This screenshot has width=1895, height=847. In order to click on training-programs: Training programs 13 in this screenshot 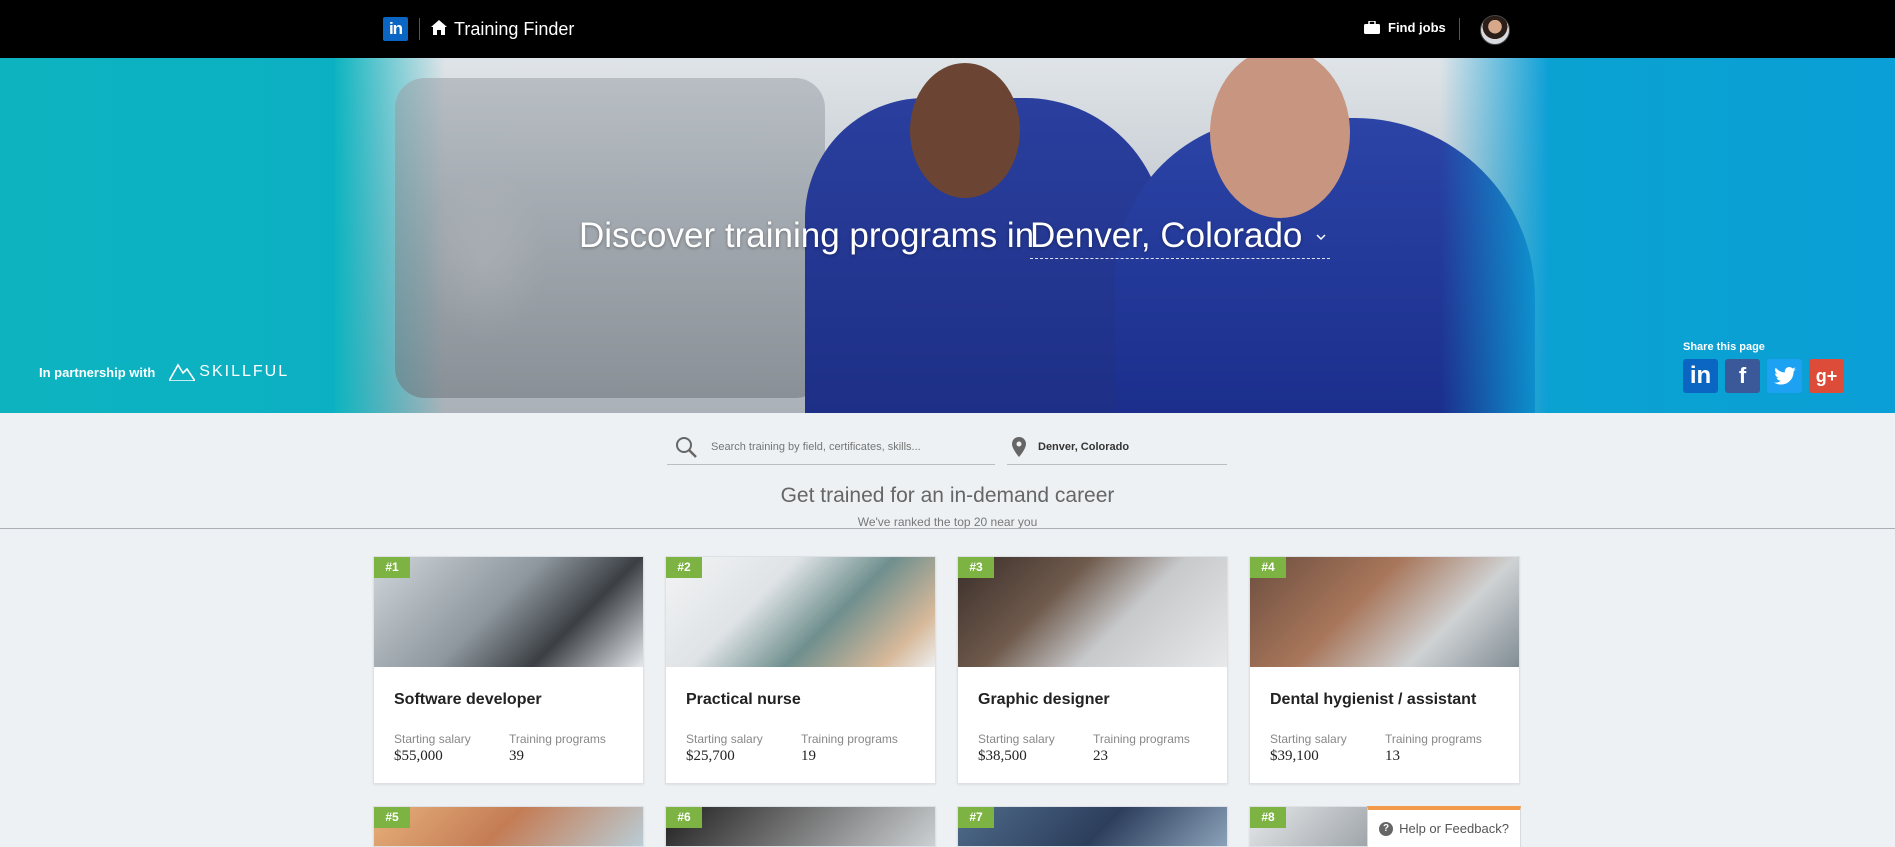, I will do `click(1433, 748)`.